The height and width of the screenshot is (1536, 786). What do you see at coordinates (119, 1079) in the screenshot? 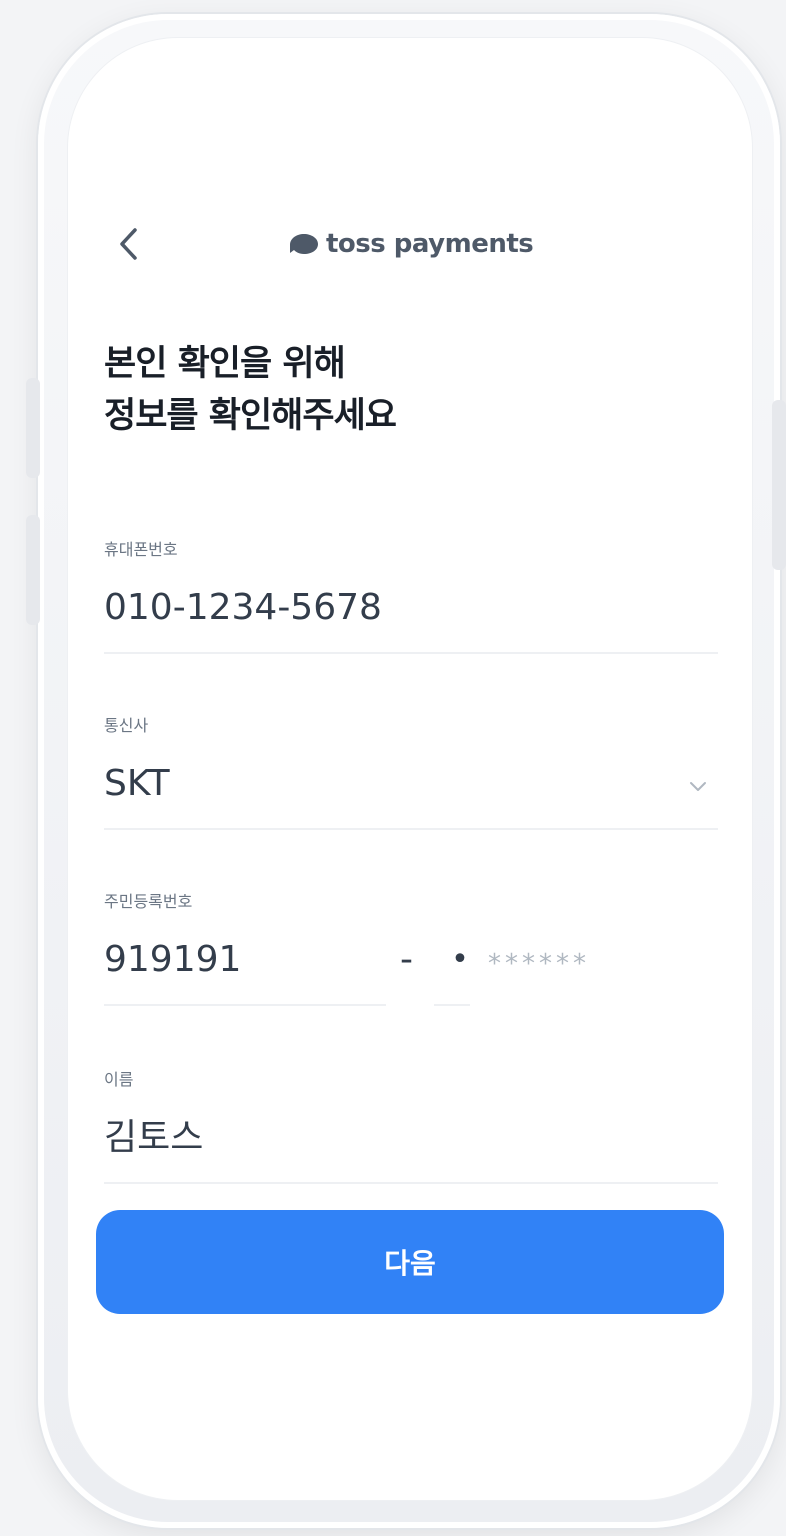
I see `name-label: 이름` at bounding box center [119, 1079].